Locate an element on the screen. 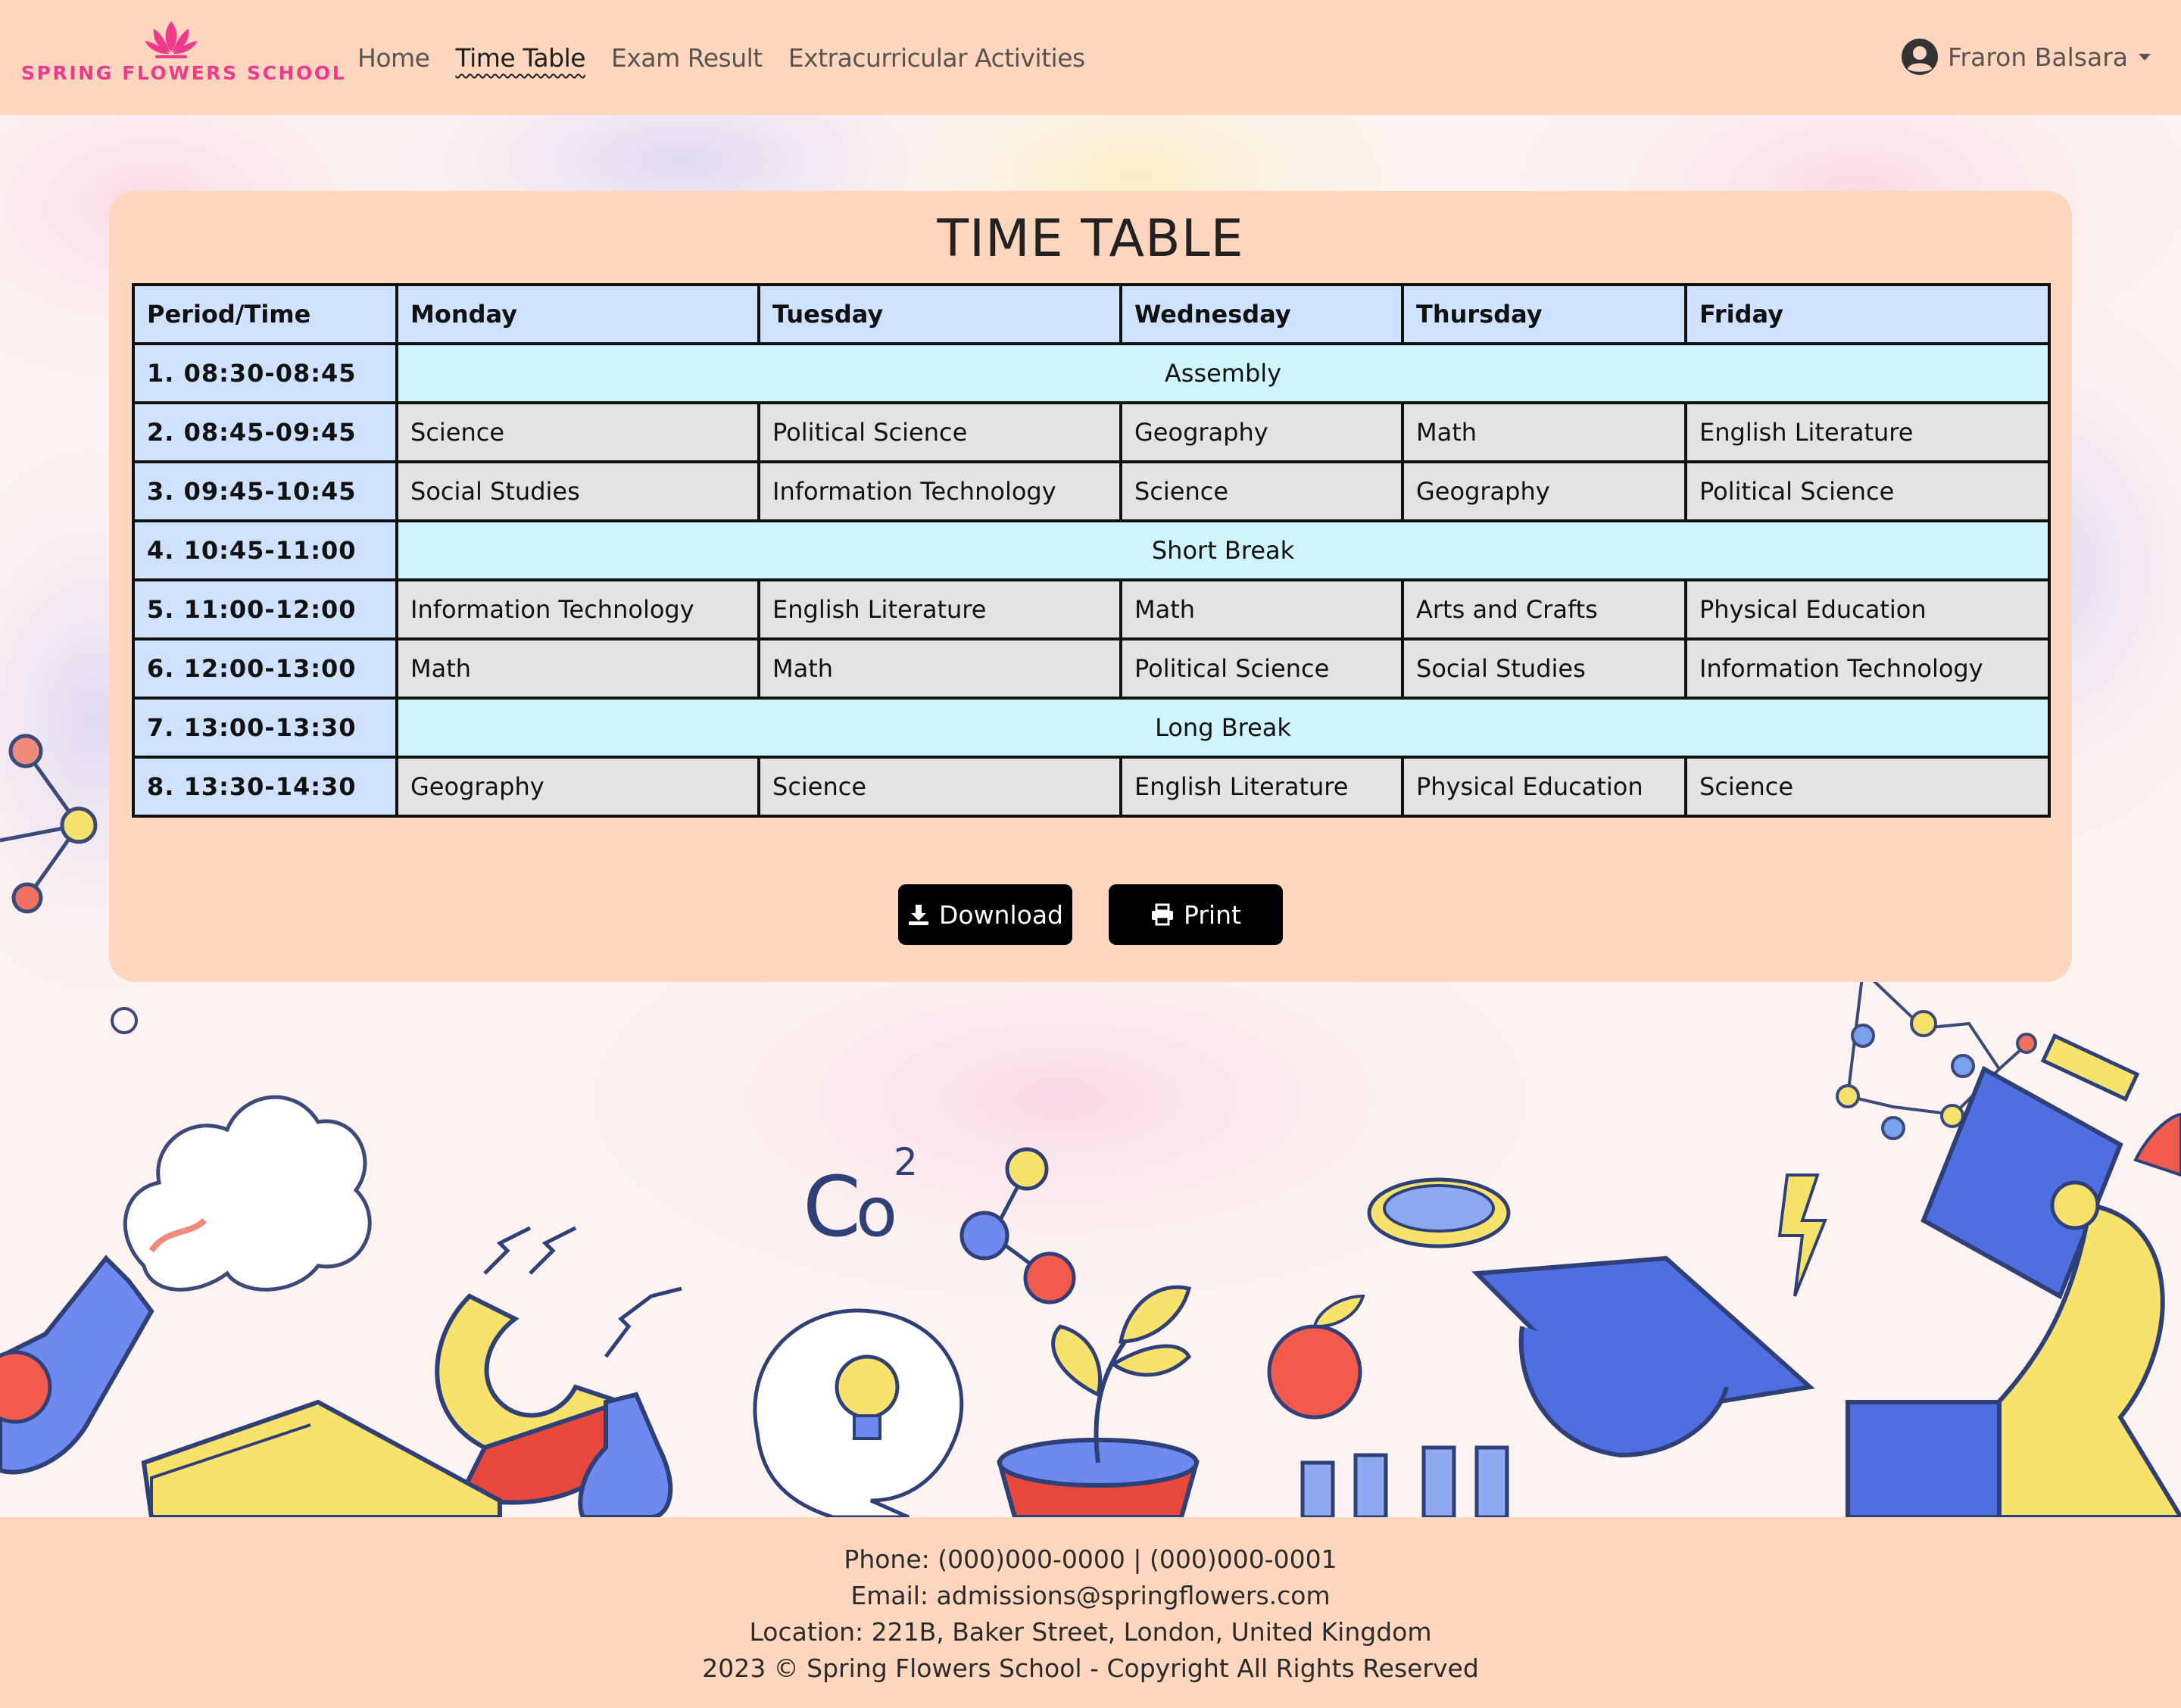  table-row: 1. 08:30-08:45 Assembly is located at coordinates (1091, 373).